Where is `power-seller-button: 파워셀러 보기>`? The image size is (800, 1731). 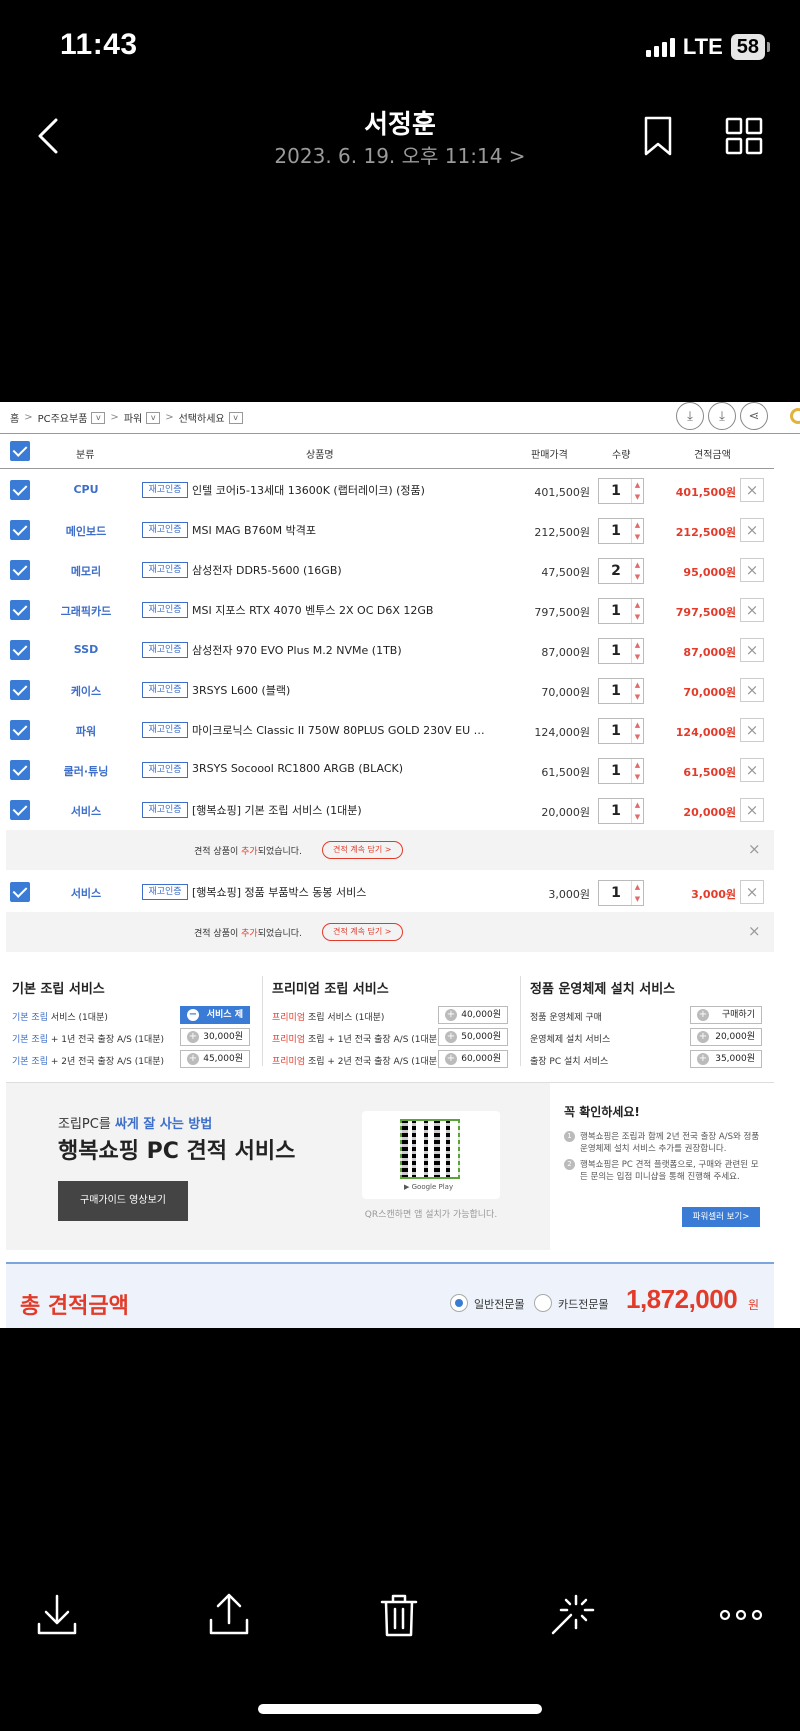 power-seller-button: 파워셀러 보기> is located at coordinates (721, 1217).